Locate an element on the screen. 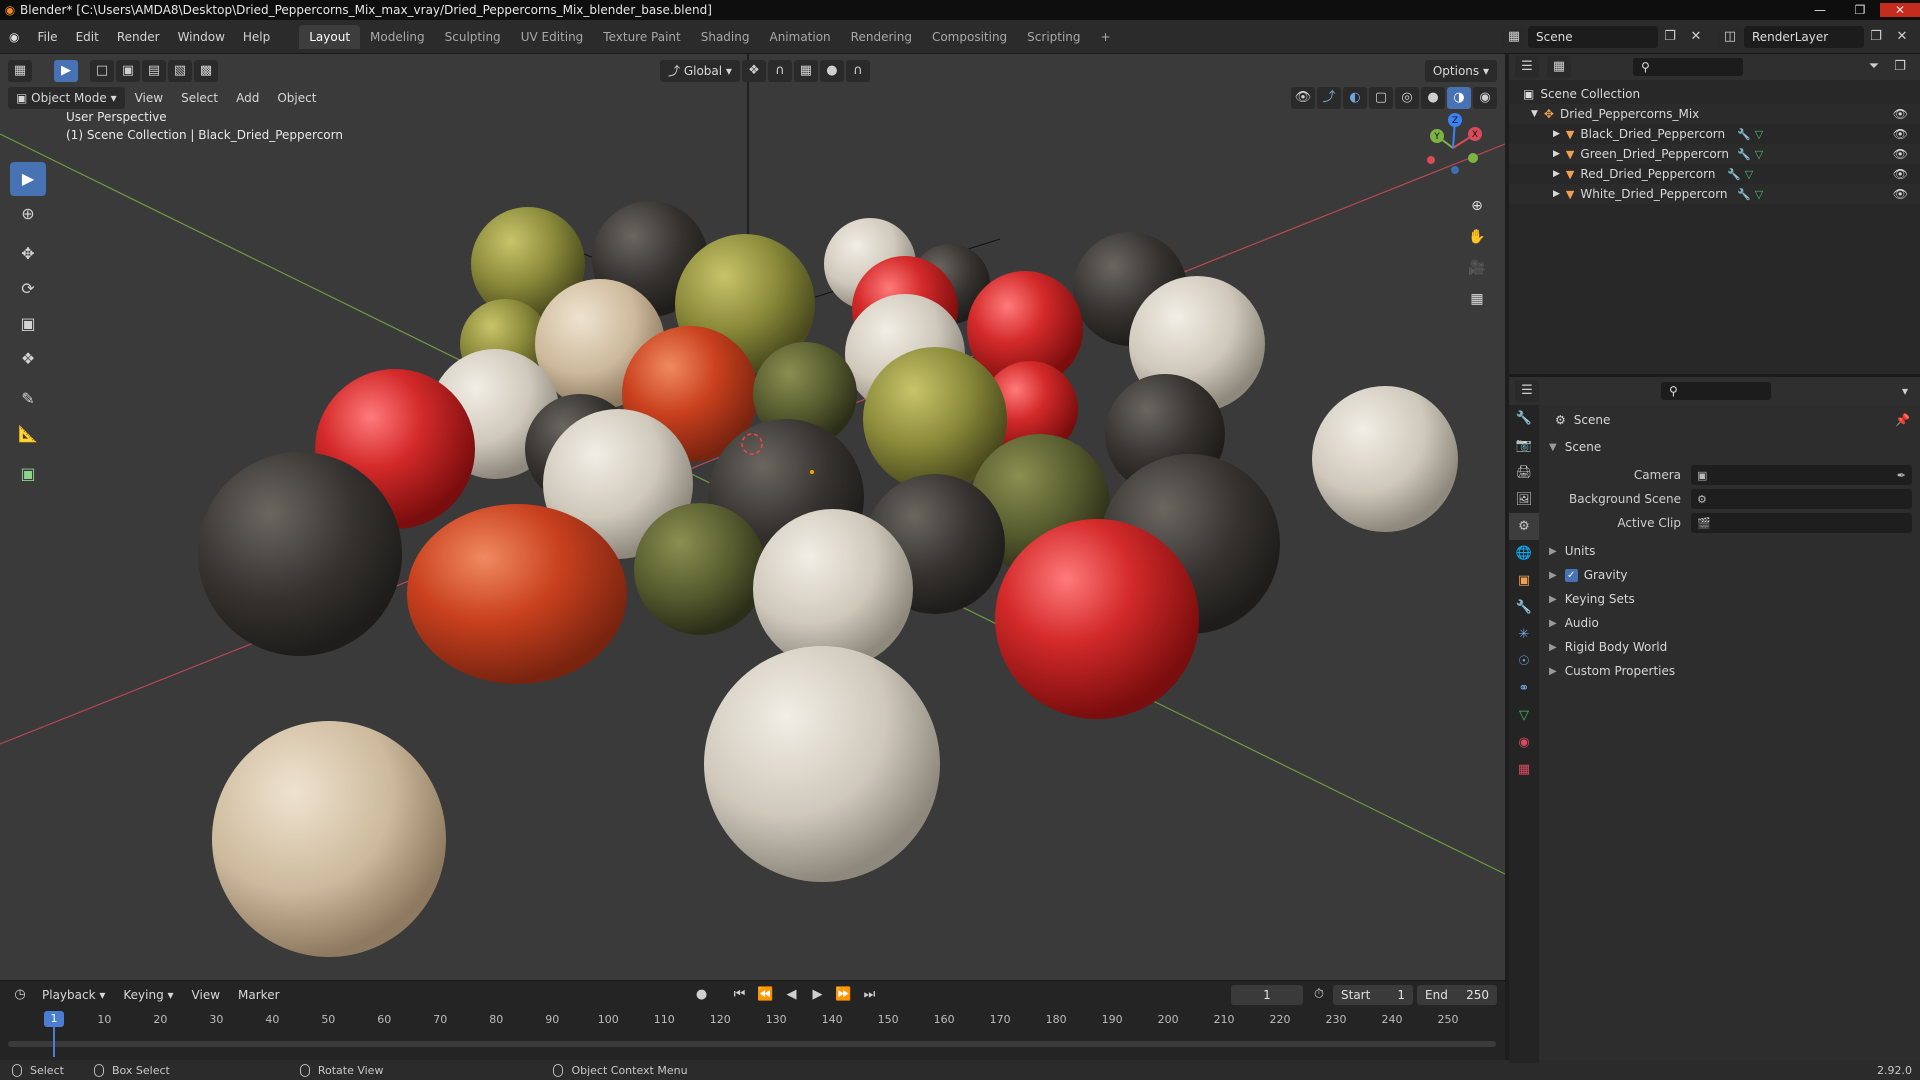 Image resolution: width=1920 pixels, height=1080 pixels. panel-scene-header: ▼ Scene is located at coordinates (1730, 447).